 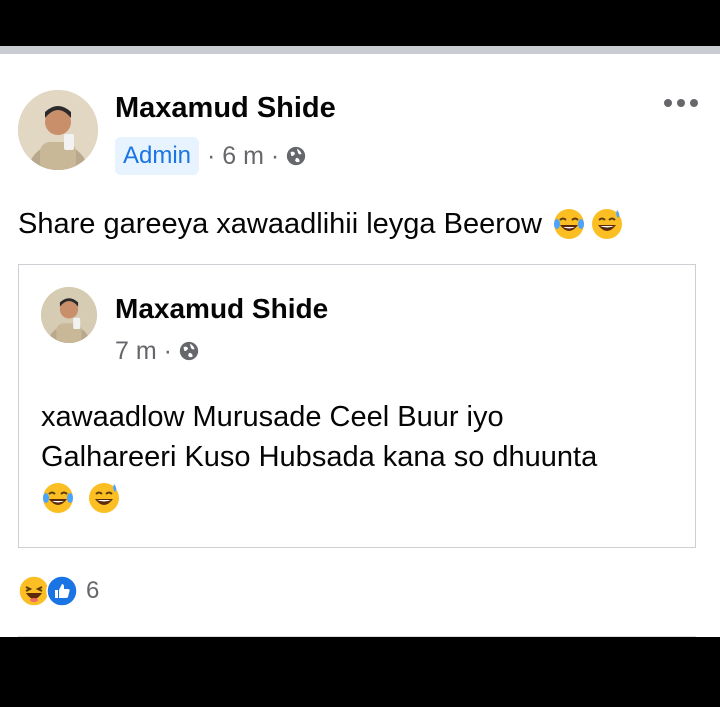 What do you see at coordinates (360, 23) in the screenshot?
I see `top-black-bar` at bounding box center [360, 23].